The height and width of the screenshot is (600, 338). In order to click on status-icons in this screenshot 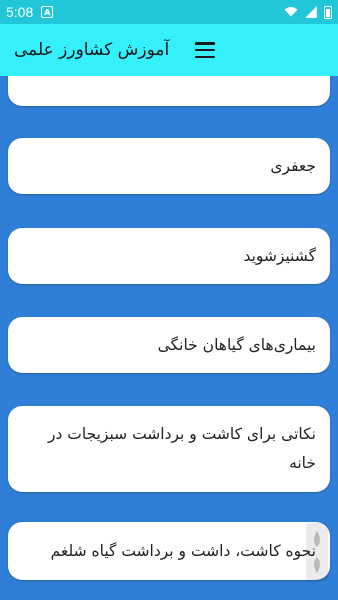, I will do `click(308, 12)`.